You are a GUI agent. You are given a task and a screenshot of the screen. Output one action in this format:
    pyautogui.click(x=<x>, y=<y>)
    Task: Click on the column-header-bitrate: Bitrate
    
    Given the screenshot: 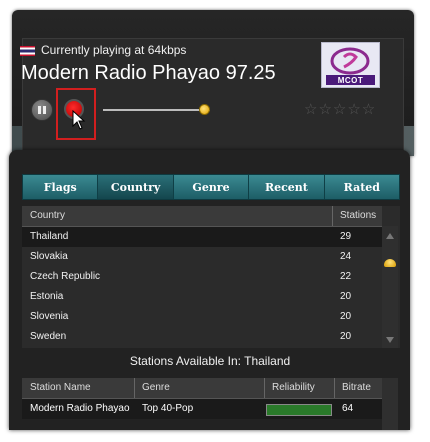 What is the action you would take?
    pyautogui.click(x=356, y=387)
    